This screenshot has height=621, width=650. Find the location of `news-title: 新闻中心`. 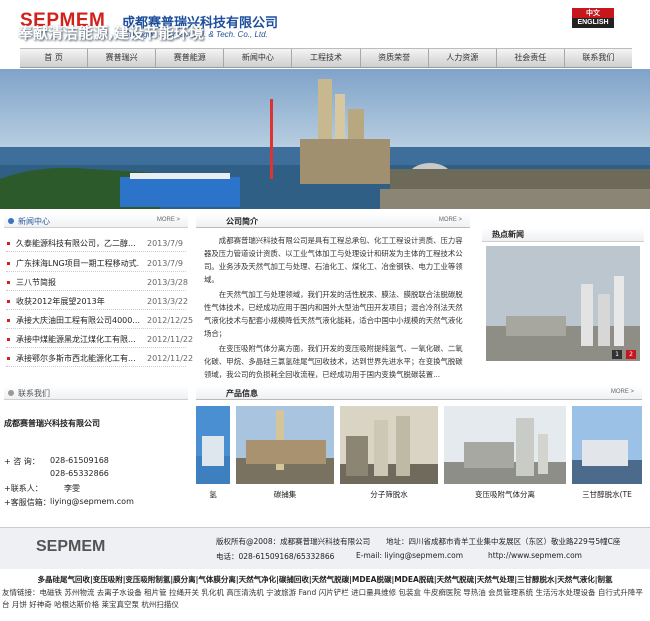

news-title: 新闻中心 is located at coordinates (34, 221).